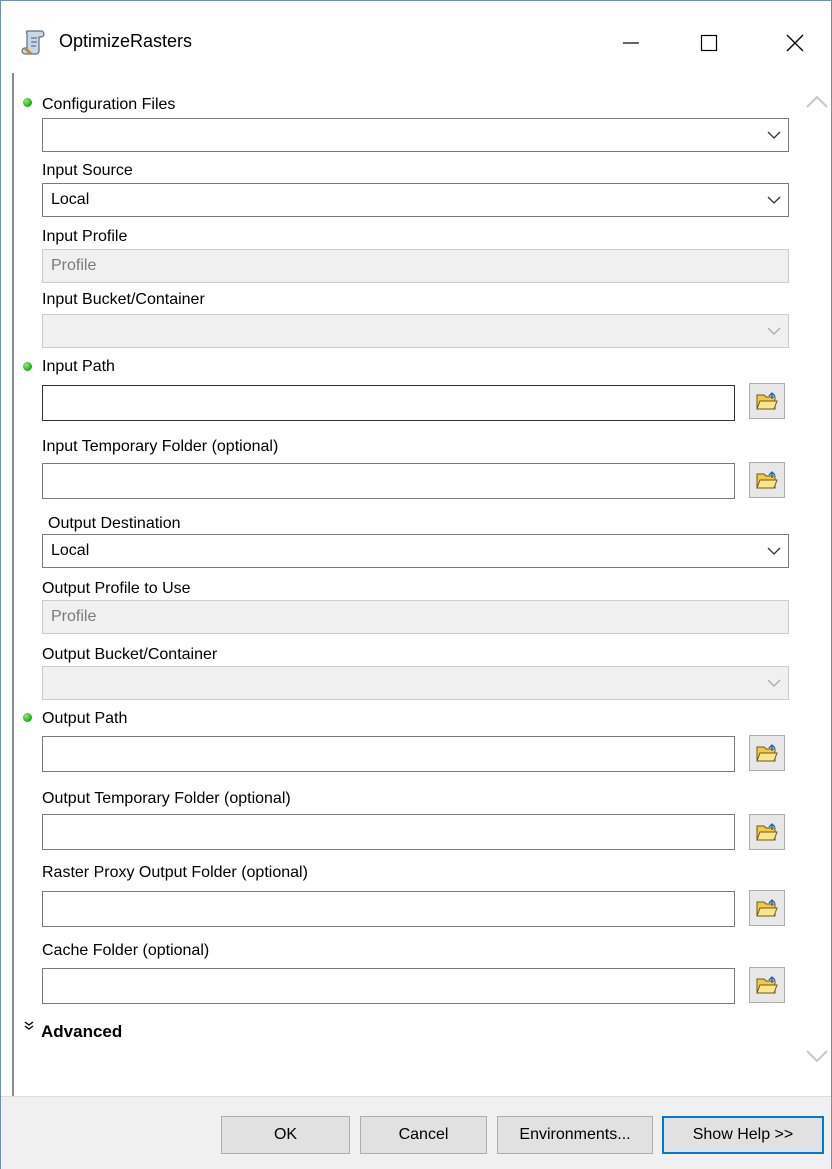 Image resolution: width=832 pixels, height=1169 pixels. I want to click on input-bucket-label: Input Bucket/Container, so click(123, 299).